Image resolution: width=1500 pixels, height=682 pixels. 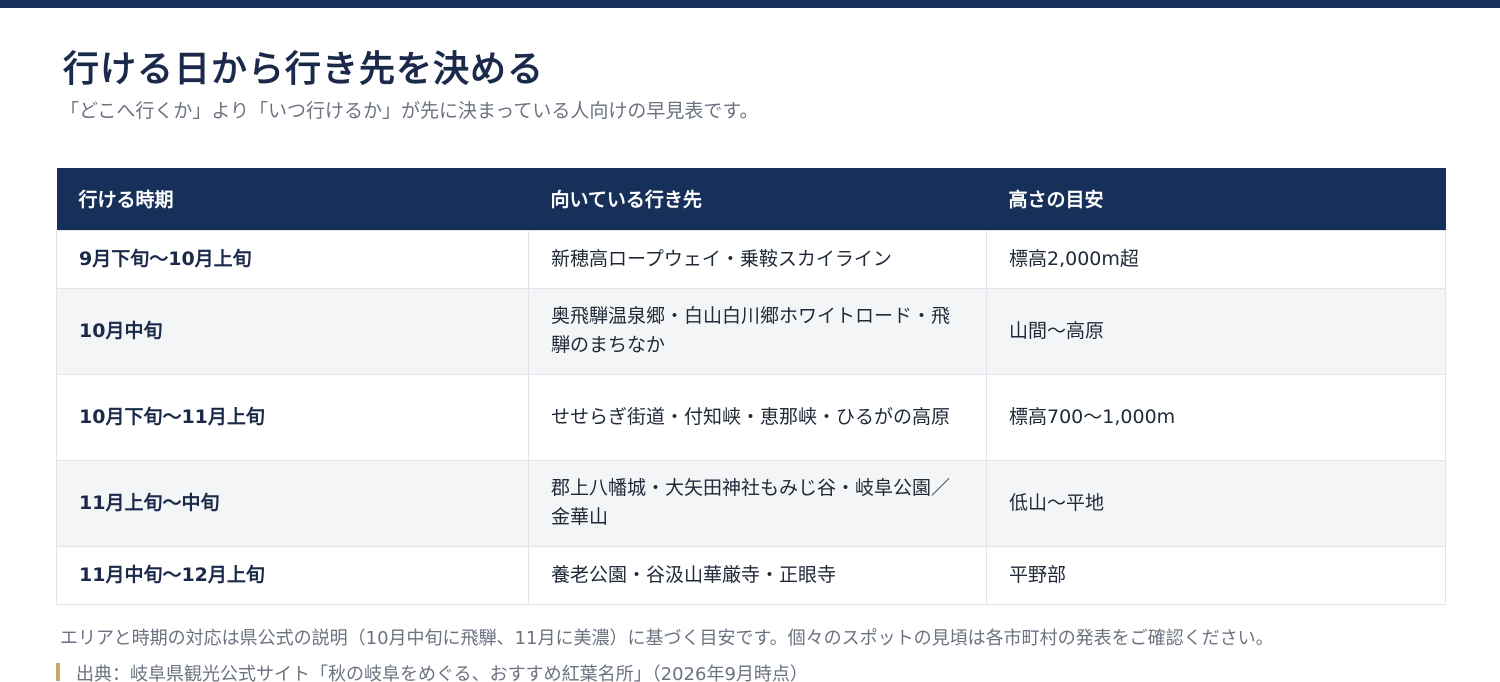 What do you see at coordinates (1216, 575) in the screenshot?
I see `cell-altitude: 平野部` at bounding box center [1216, 575].